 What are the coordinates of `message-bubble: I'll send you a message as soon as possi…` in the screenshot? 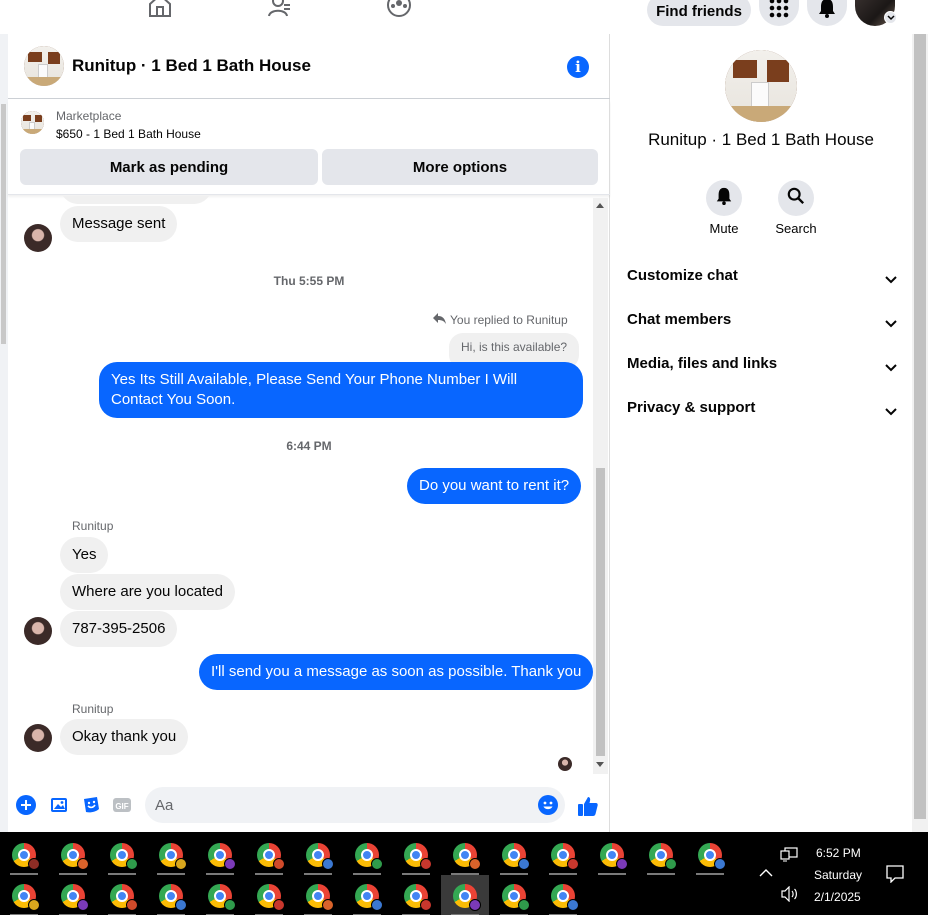 It's located at (396, 672).